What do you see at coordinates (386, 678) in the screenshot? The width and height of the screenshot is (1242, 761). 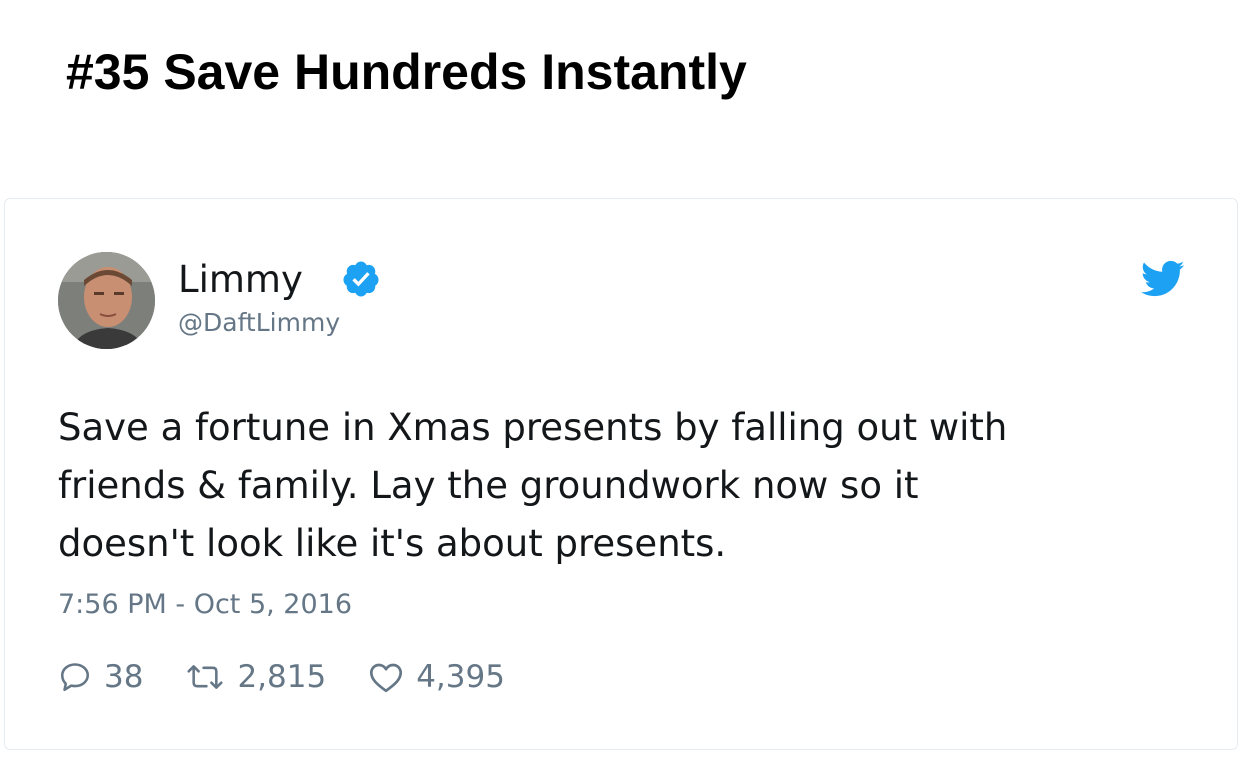 I see `heart-icon` at bounding box center [386, 678].